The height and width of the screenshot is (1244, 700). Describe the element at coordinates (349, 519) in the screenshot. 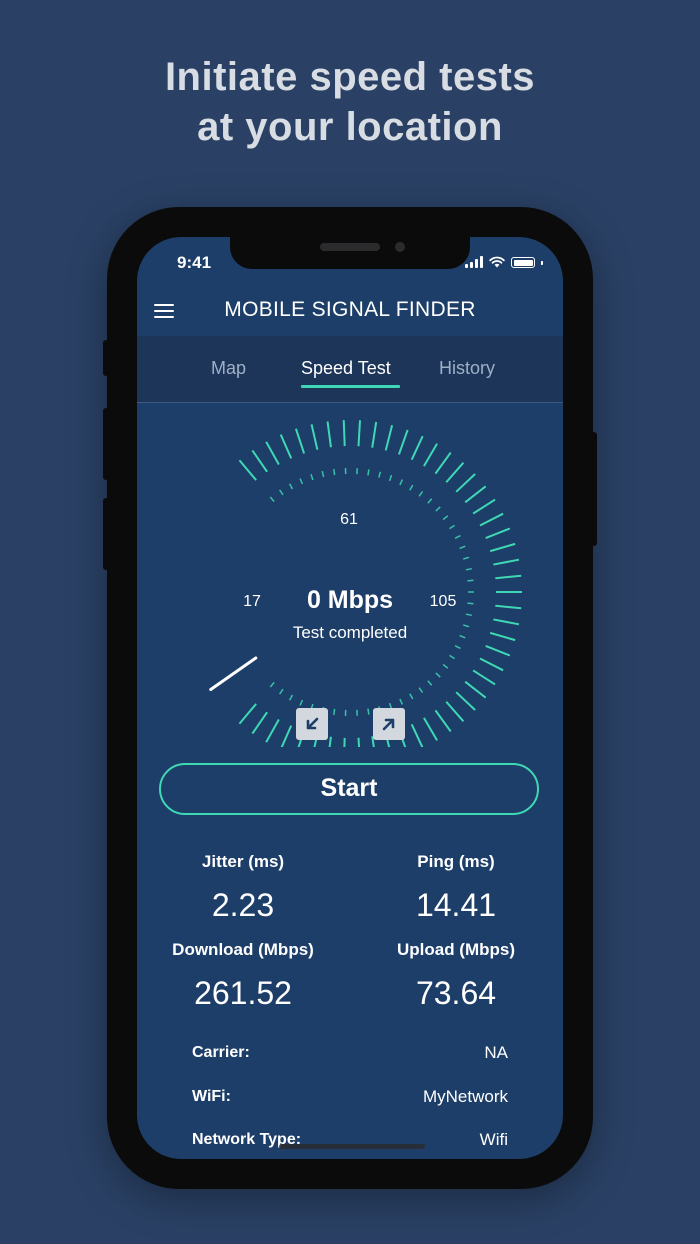

I see `gauge-scale-top: 61` at that location.